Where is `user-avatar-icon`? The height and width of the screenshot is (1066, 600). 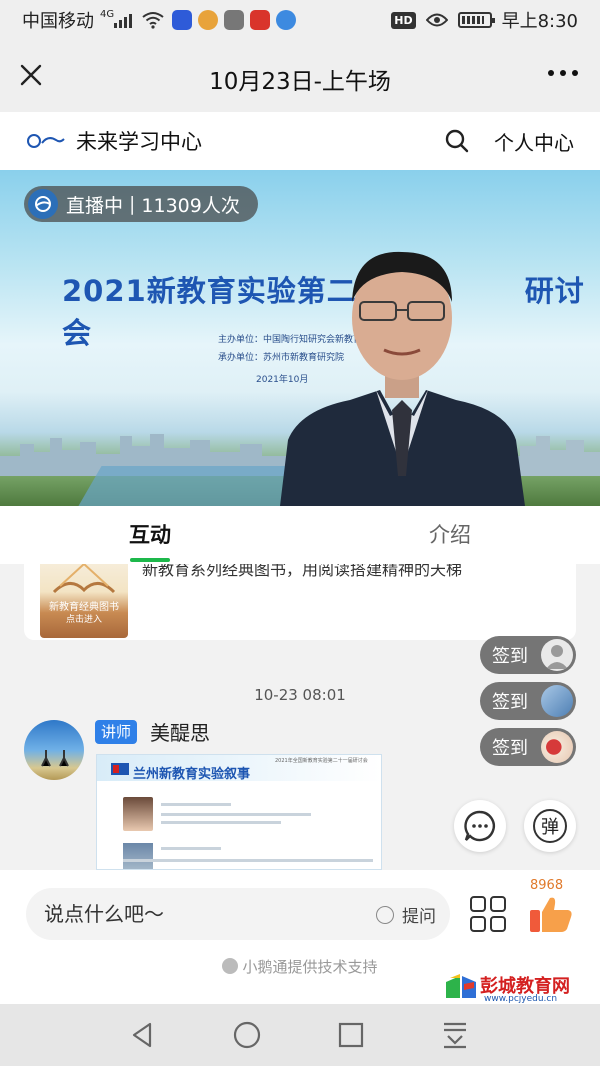
user-avatar-icon is located at coordinates (557, 655).